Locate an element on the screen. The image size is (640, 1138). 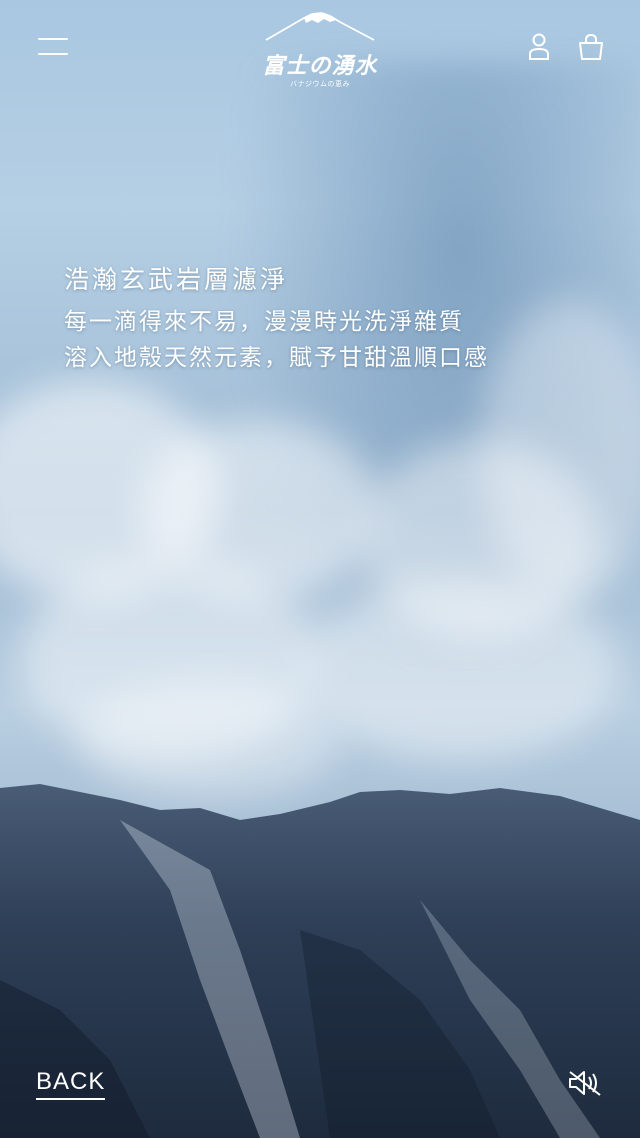
hamburger-menu-icon-bar is located at coordinates (53, 54).